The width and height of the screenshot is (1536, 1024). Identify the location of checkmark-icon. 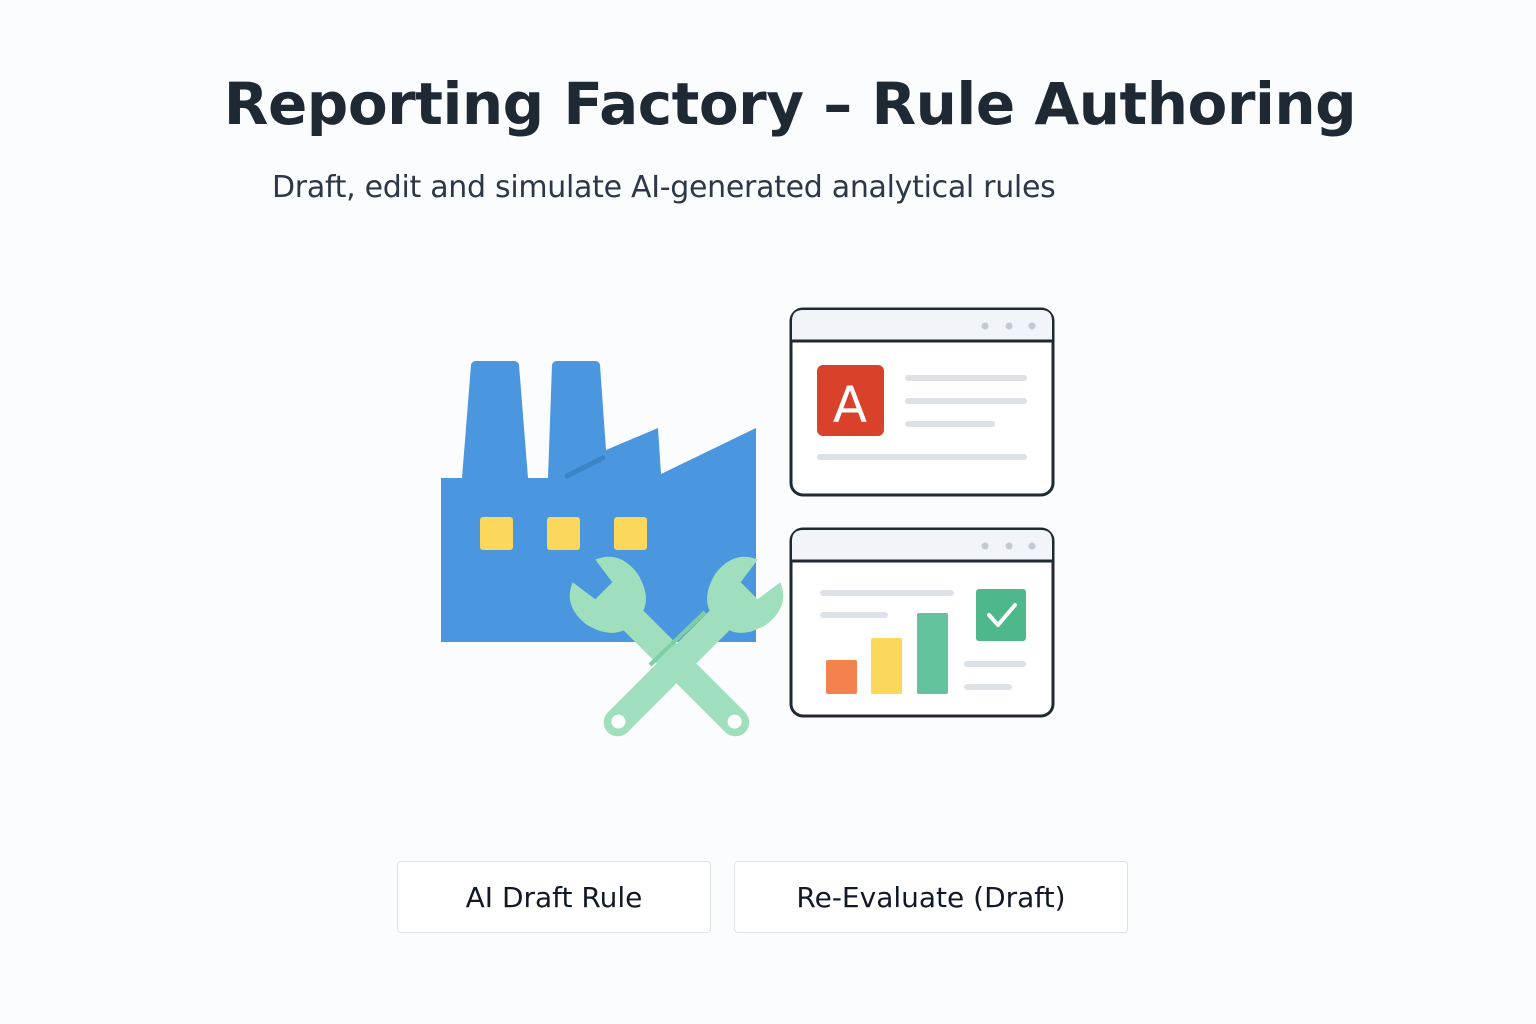
(1001, 615).